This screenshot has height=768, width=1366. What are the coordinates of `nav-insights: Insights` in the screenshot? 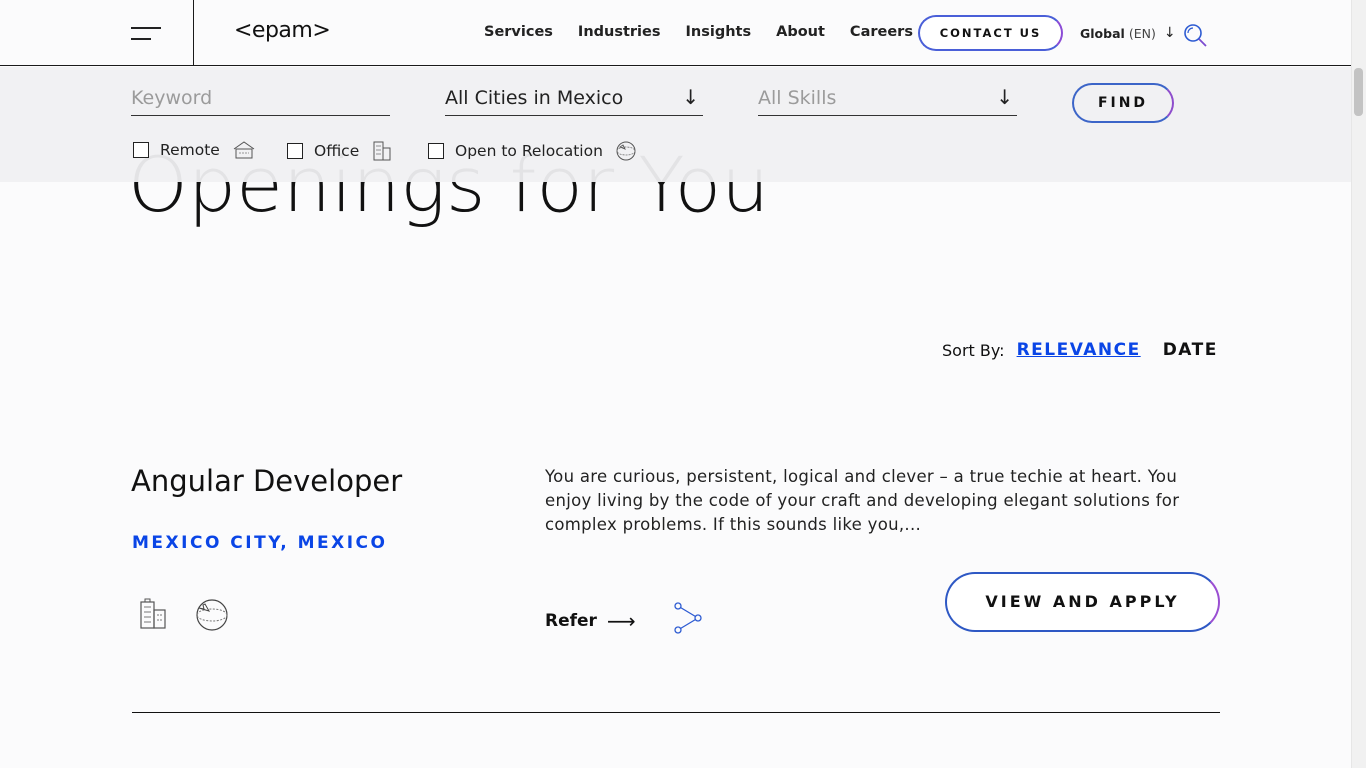 It's located at (719, 32).